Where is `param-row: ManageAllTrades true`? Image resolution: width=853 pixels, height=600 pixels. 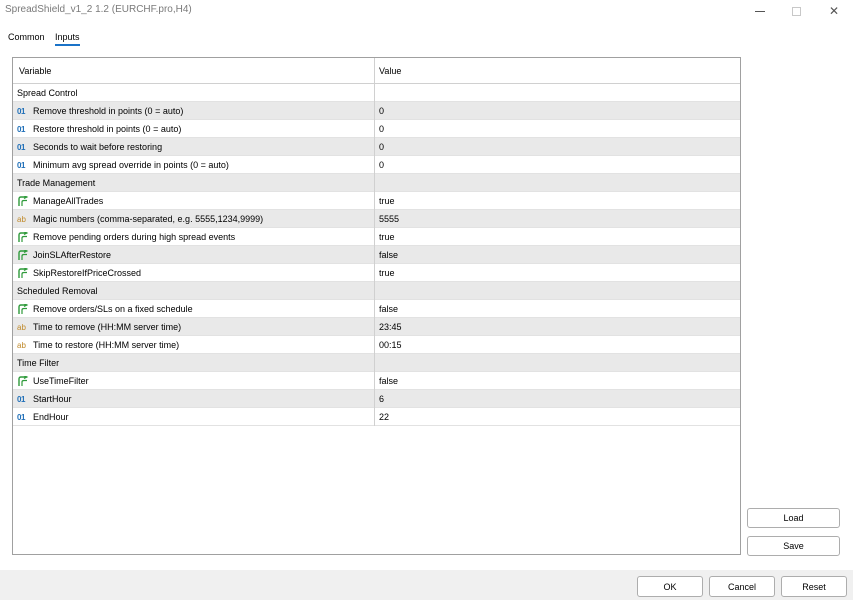
param-row: ManageAllTrades true is located at coordinates (376, 201).